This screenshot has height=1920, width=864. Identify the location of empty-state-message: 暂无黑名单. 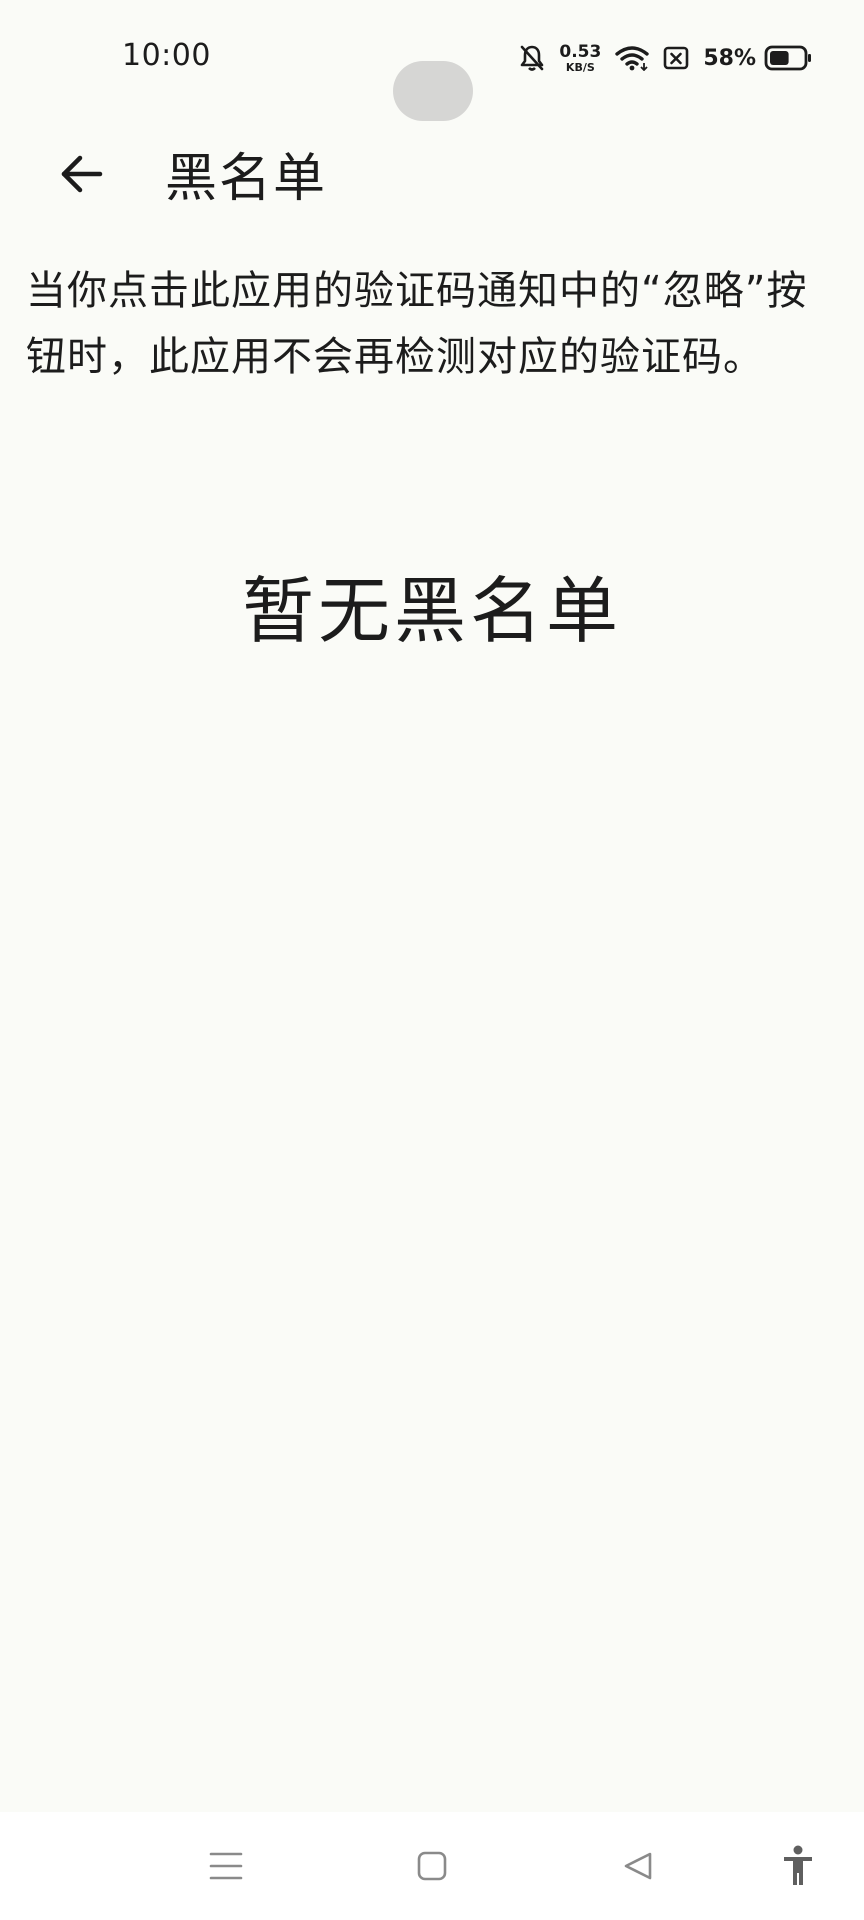
(431, 611).